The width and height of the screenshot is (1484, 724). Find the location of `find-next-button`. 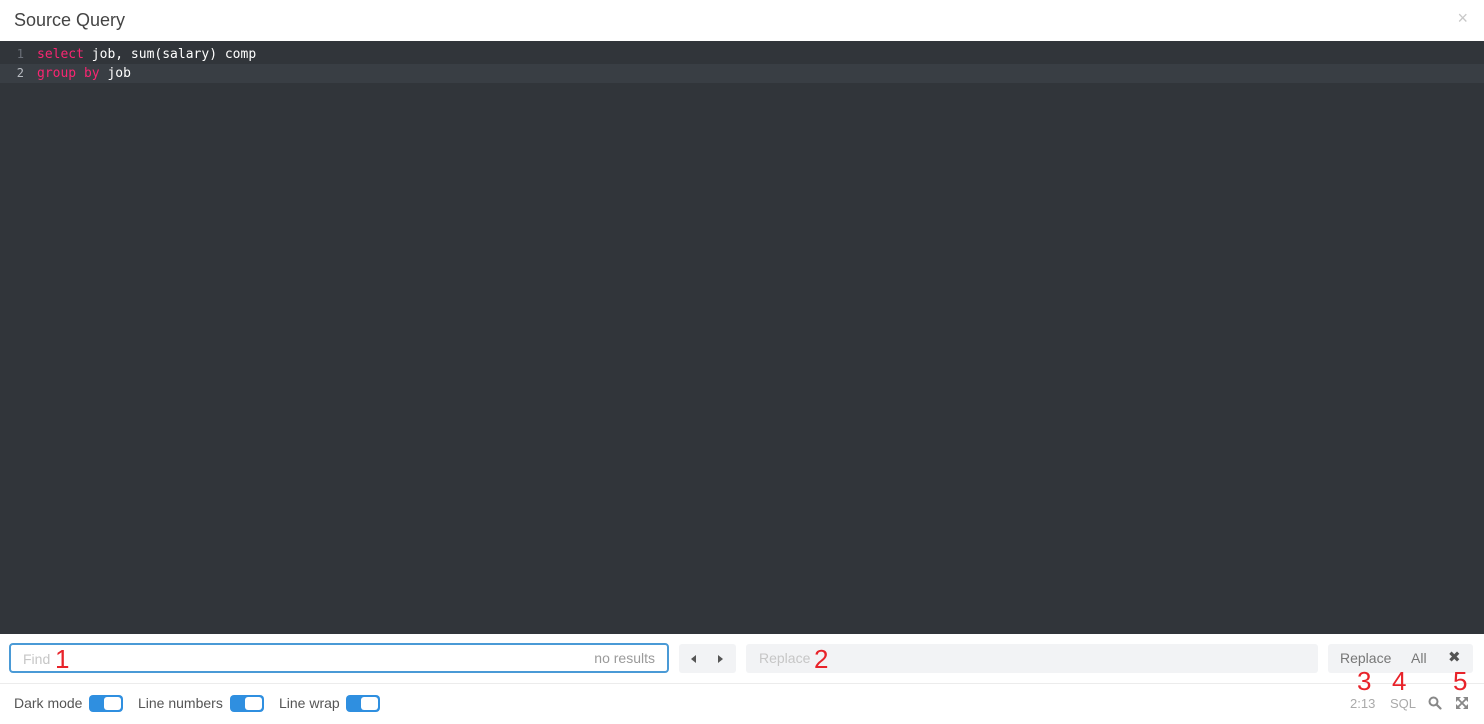

find-next-button is located at coordinates (721, 658).